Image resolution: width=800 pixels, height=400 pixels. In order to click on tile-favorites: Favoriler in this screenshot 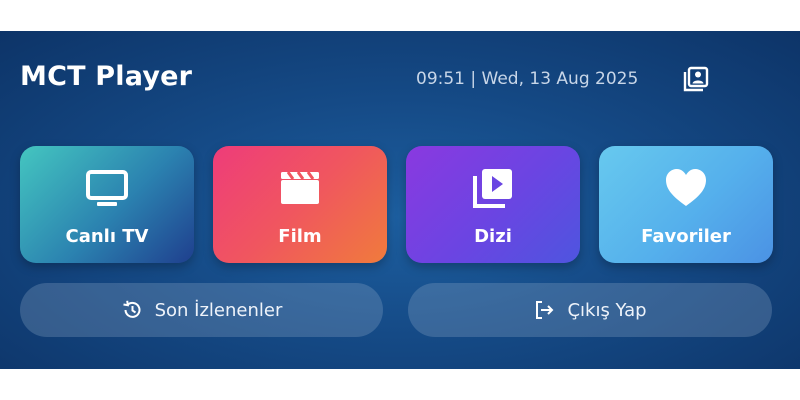, I will do `click(686, 204)`.